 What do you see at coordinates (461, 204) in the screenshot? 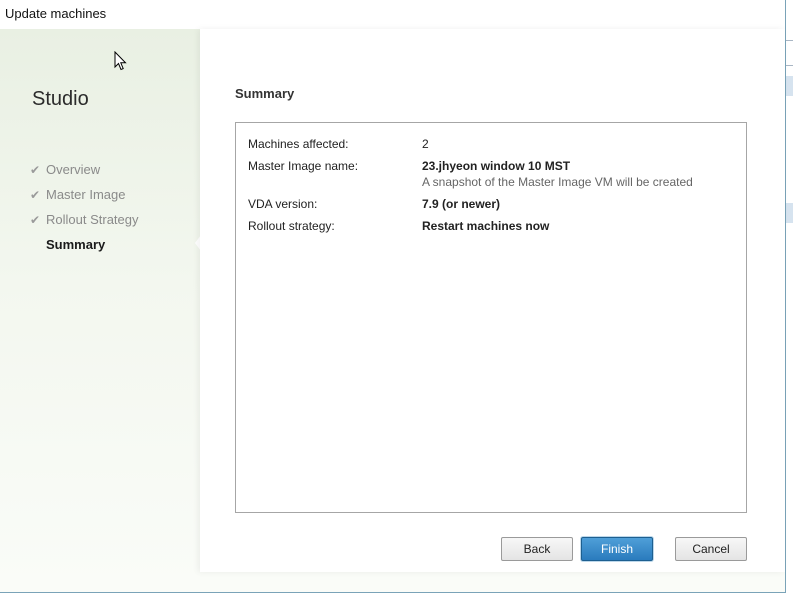
I see `row-value: 7.9 (or newer)` at bounding box center [461, 204].